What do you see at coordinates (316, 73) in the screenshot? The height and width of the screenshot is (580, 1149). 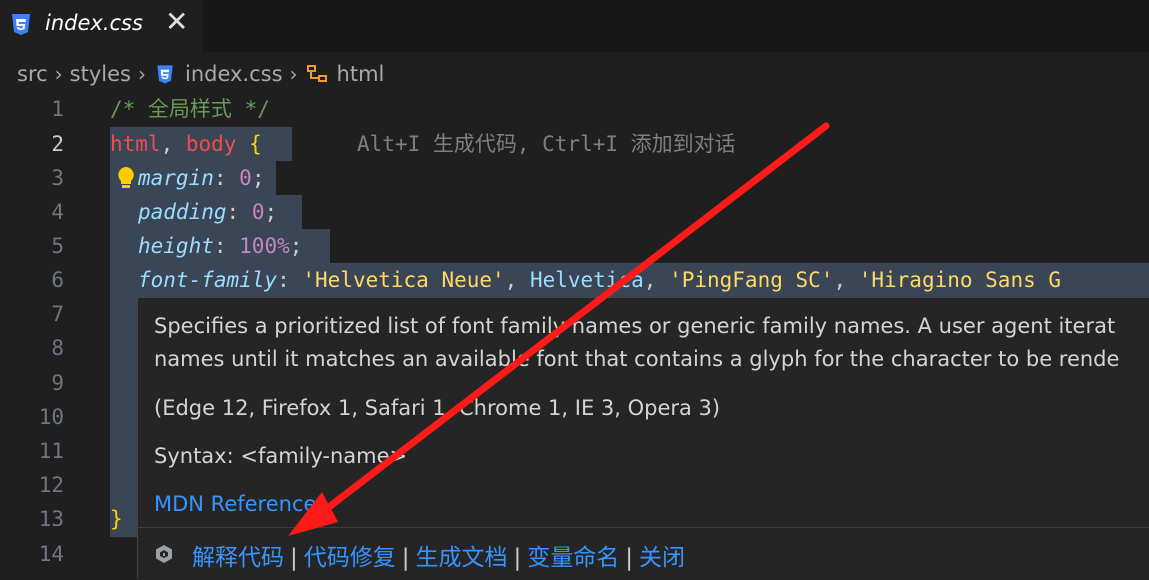 I see `symbol-class-icon` at bounding box center [316, 73].